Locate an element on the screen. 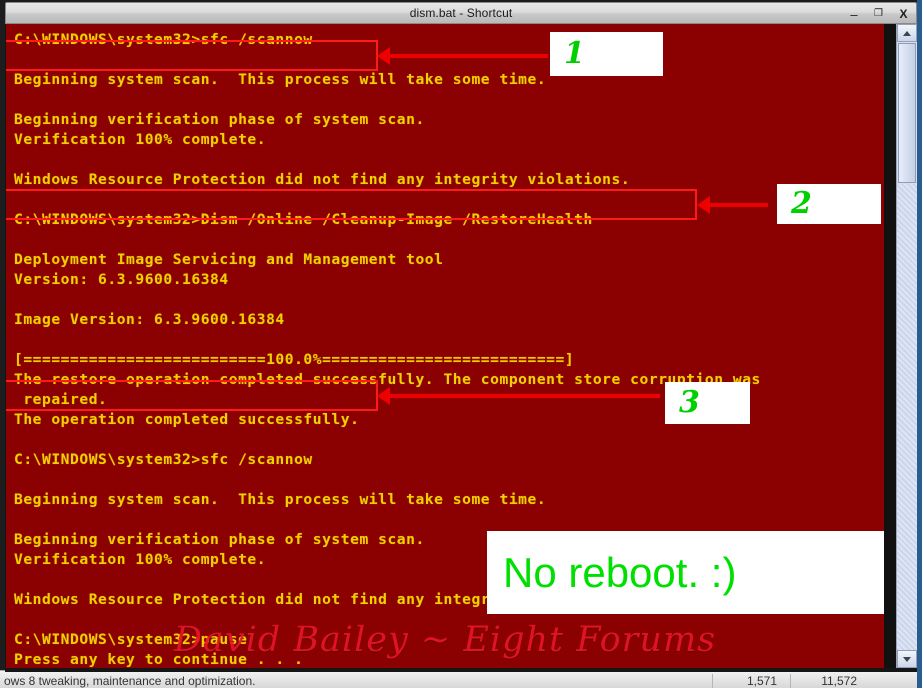 The image size is (922, 688). callout-box-step-3: 3 is located at coordinates (707, 403).